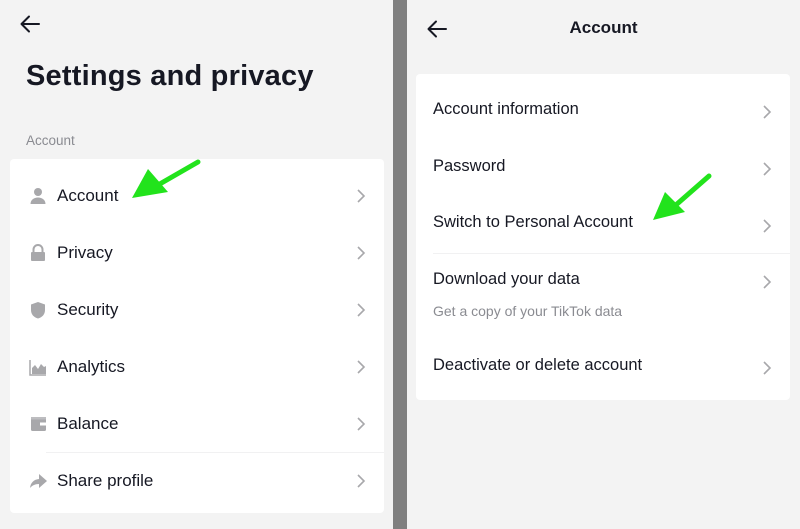 This screenshot has height=529, width=800. I want to click on account-item-label: Account information, so click(506, 109).